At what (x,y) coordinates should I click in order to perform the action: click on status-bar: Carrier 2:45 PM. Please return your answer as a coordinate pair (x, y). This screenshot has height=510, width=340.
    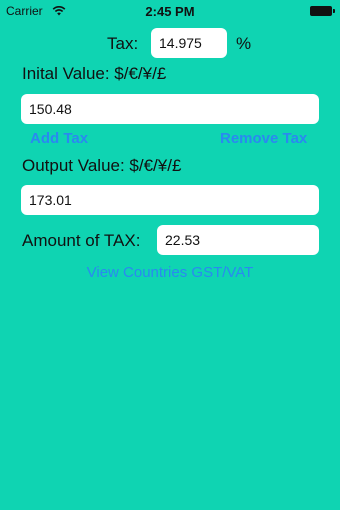
    Looking at the image, I should click on (170, 11).